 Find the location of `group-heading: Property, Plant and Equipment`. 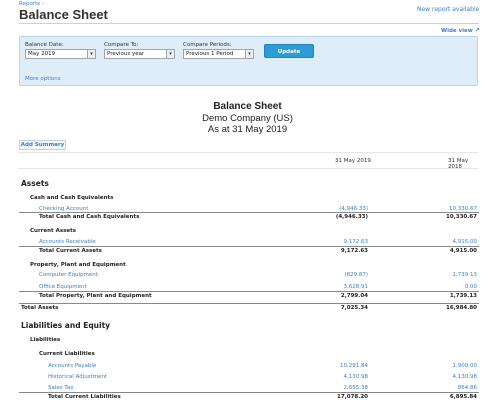

group-heading: Property, Plant and Equipment is located at coordinates (249, 265).